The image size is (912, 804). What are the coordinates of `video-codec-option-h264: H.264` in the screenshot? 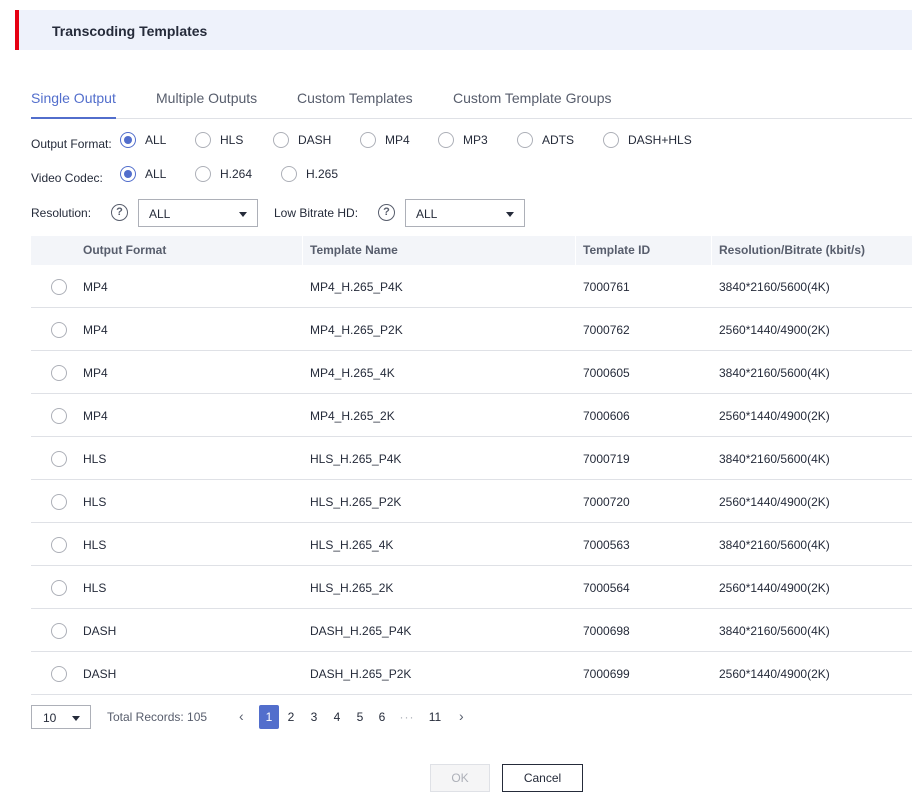 It's located at (223, 174).